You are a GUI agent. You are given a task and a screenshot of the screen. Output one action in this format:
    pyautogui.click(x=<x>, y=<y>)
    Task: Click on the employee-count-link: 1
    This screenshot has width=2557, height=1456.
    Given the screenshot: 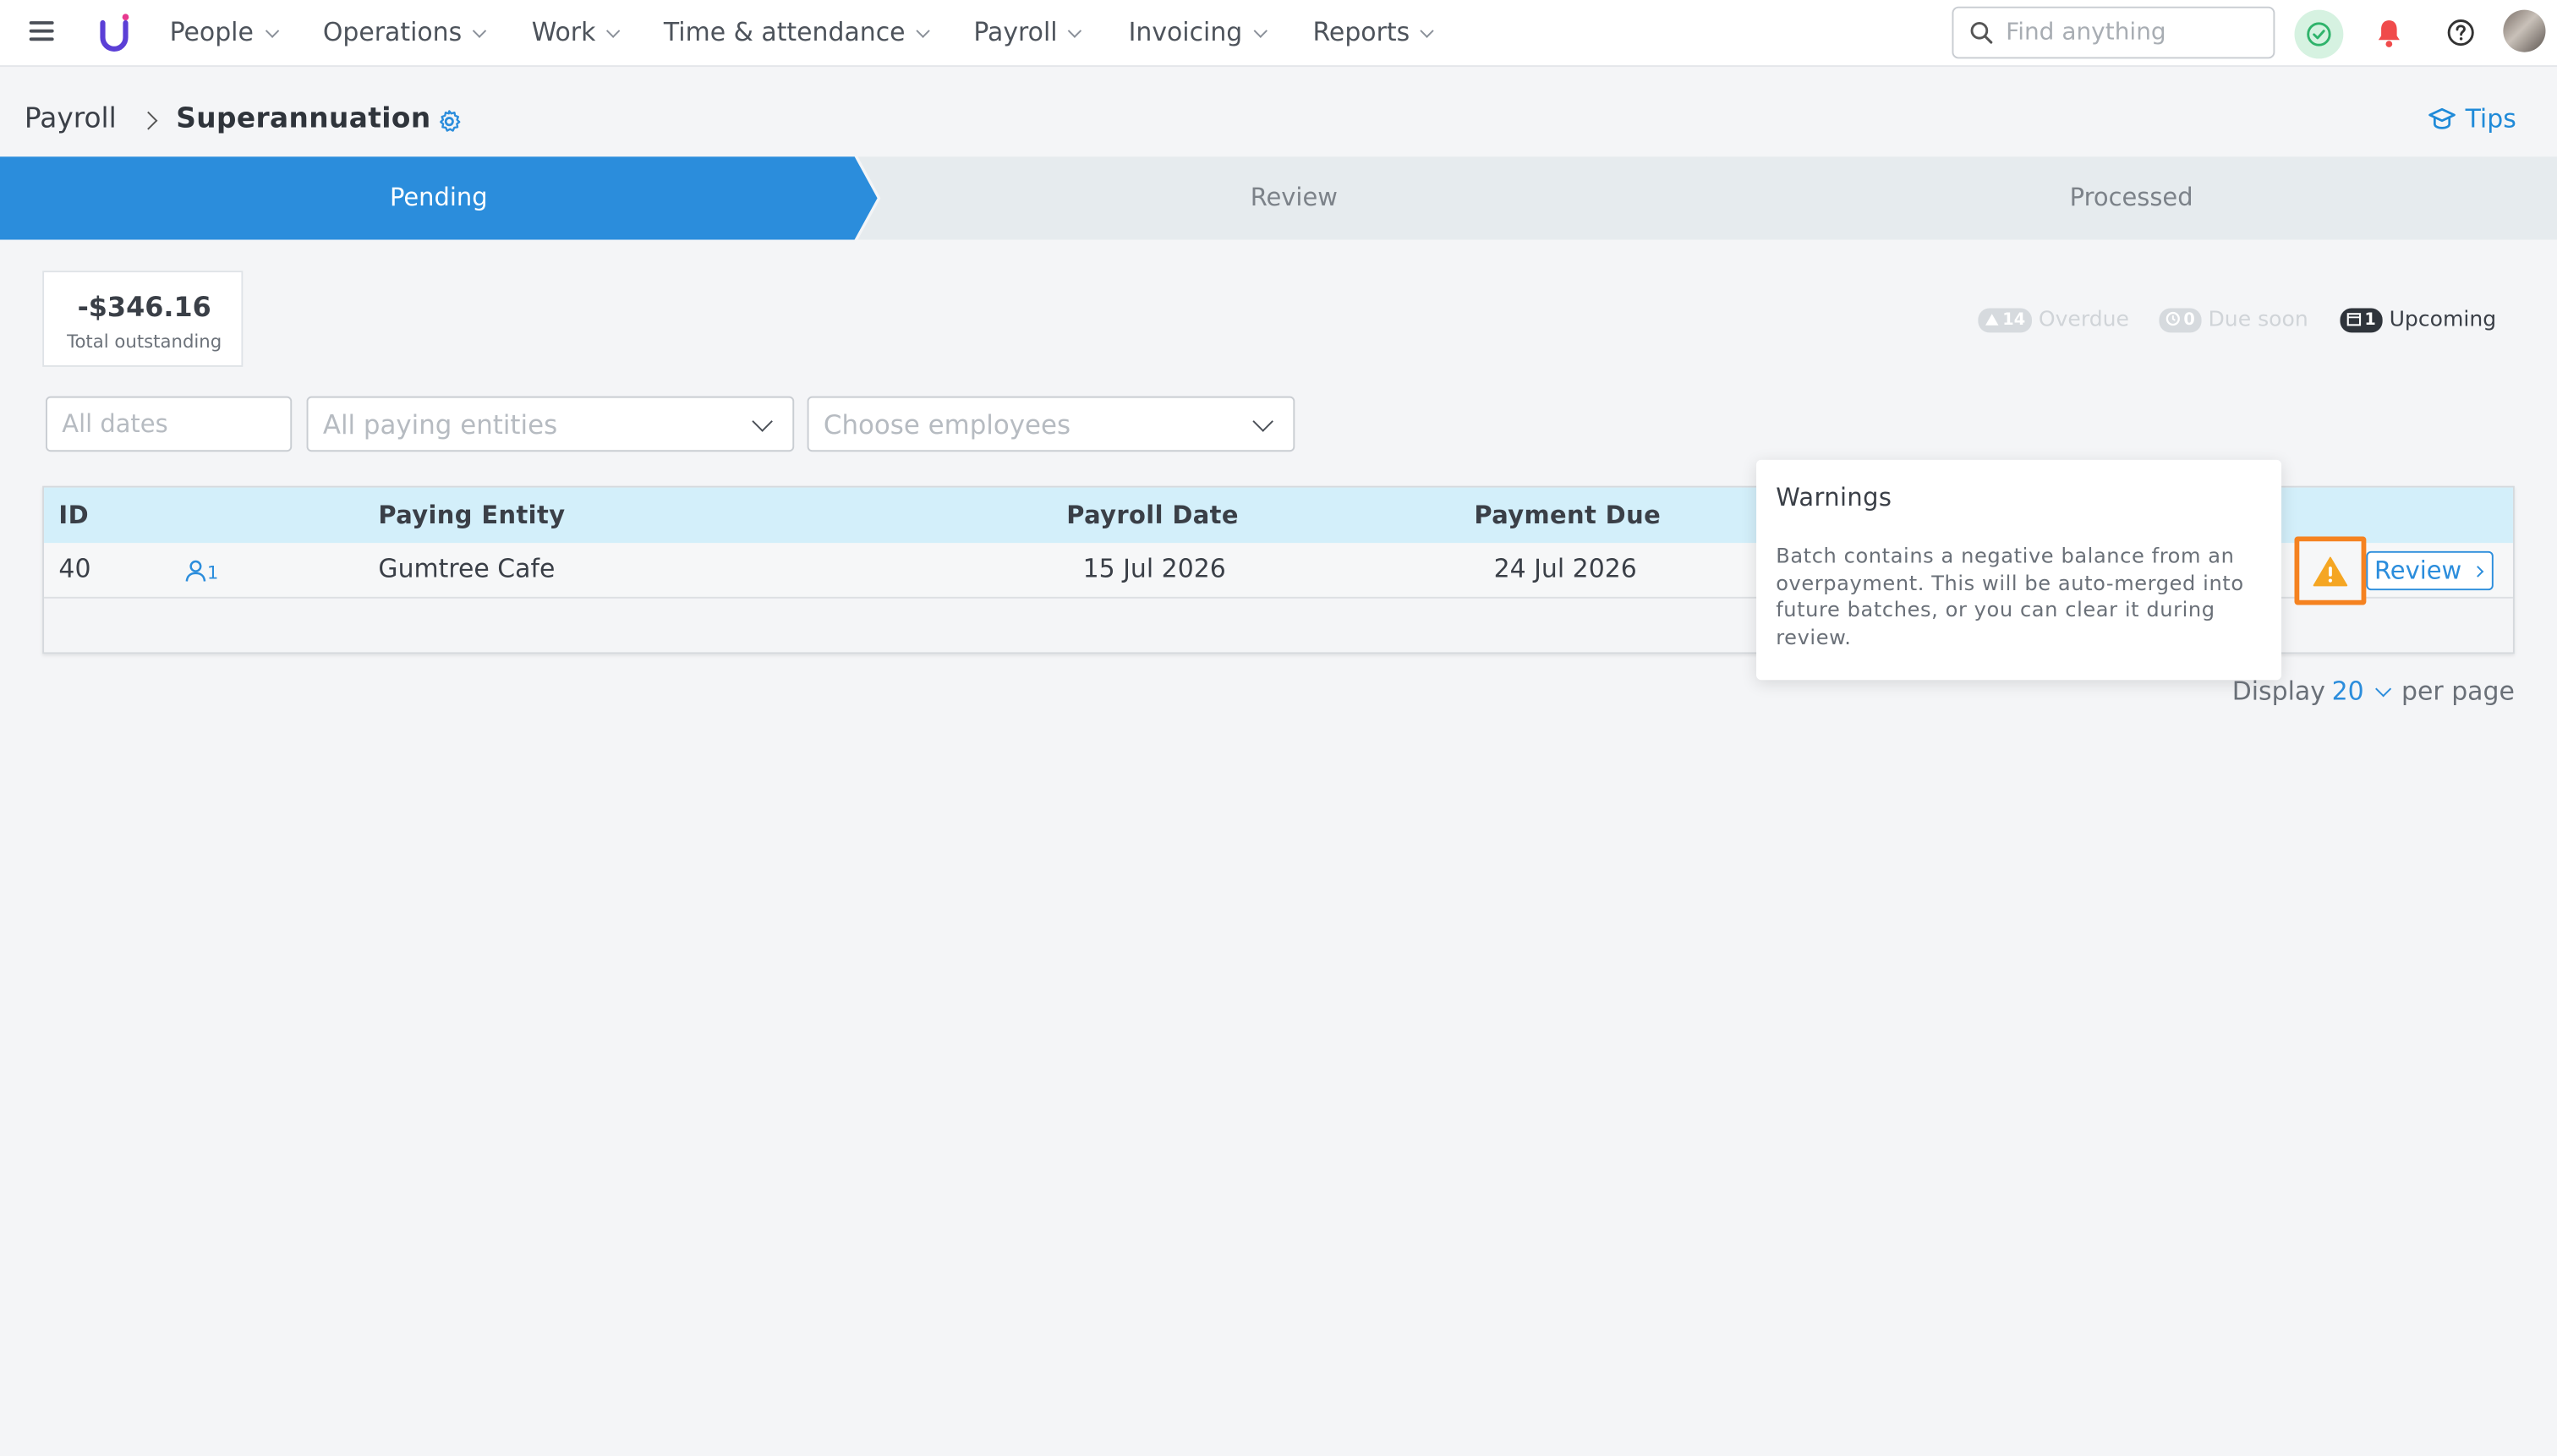 What is the action you would take?
    pyautogui.click(x=201, y=570)
    